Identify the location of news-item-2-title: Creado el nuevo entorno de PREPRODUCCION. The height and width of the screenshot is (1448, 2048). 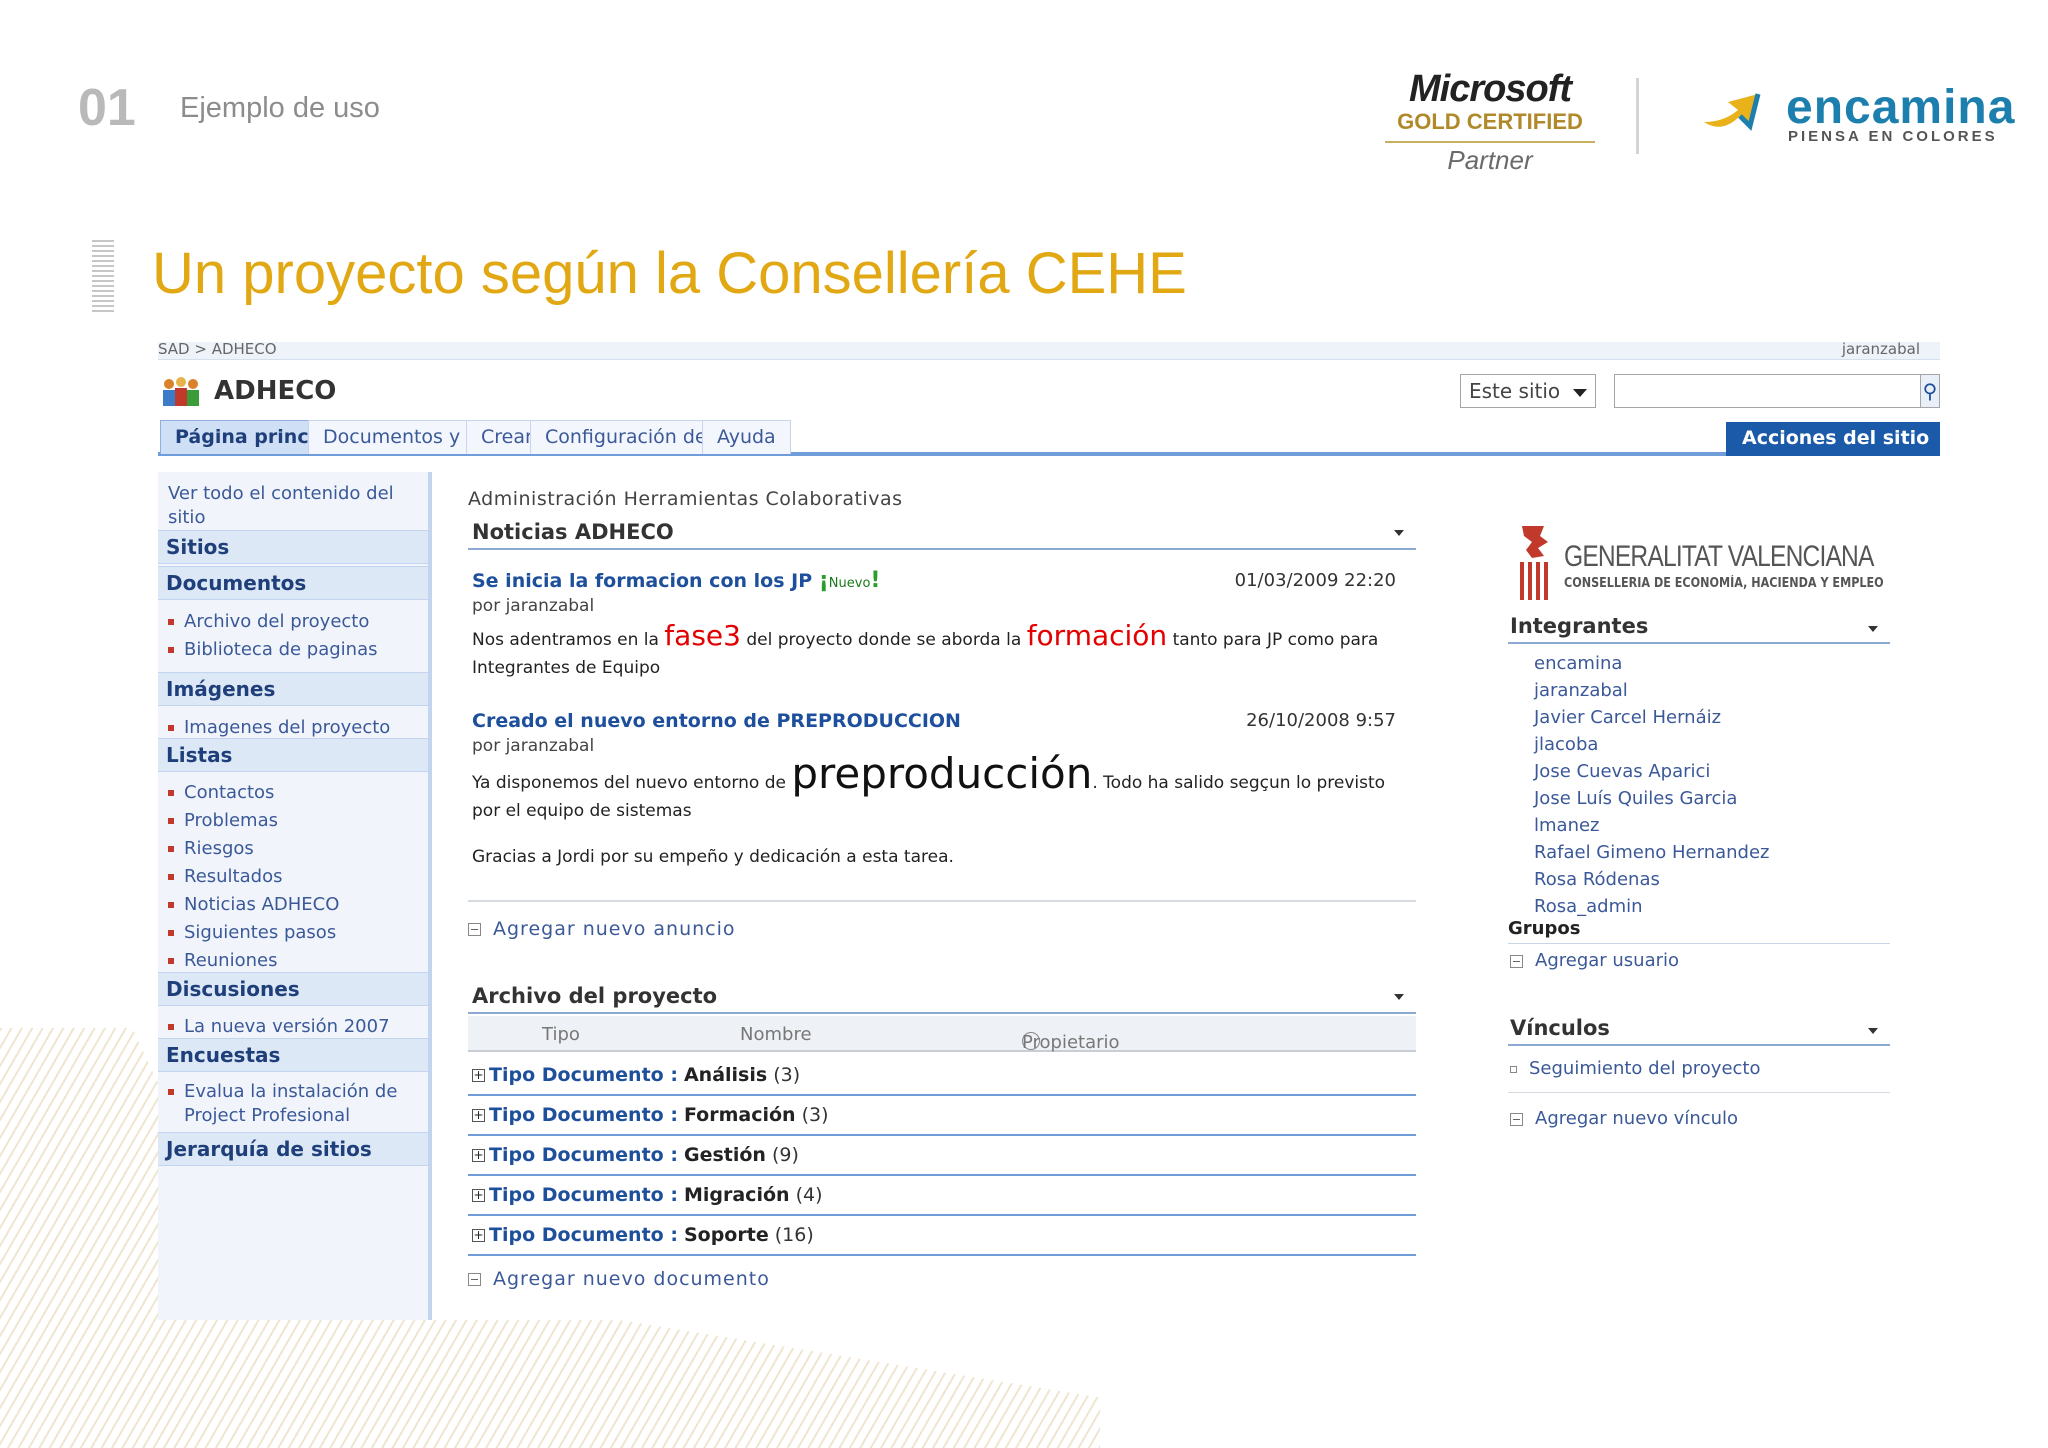
(716, 721).